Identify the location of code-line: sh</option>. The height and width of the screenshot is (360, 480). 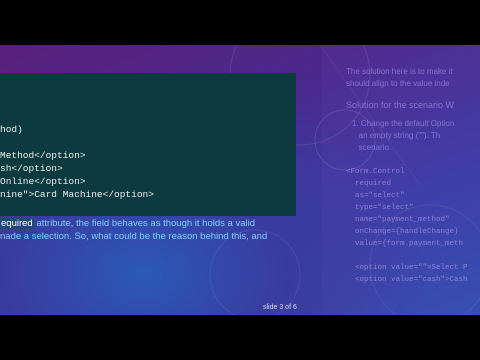
(31, 168).